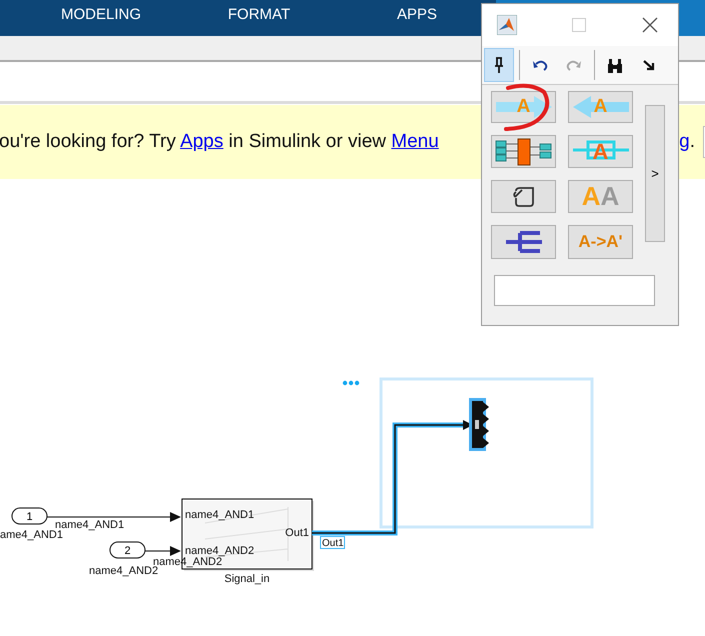 The width and height of the screenshot is (705, 636). Describe the element at coordinates (332, 542) in the screenshot. I see `signal-label: Out1` at that location.